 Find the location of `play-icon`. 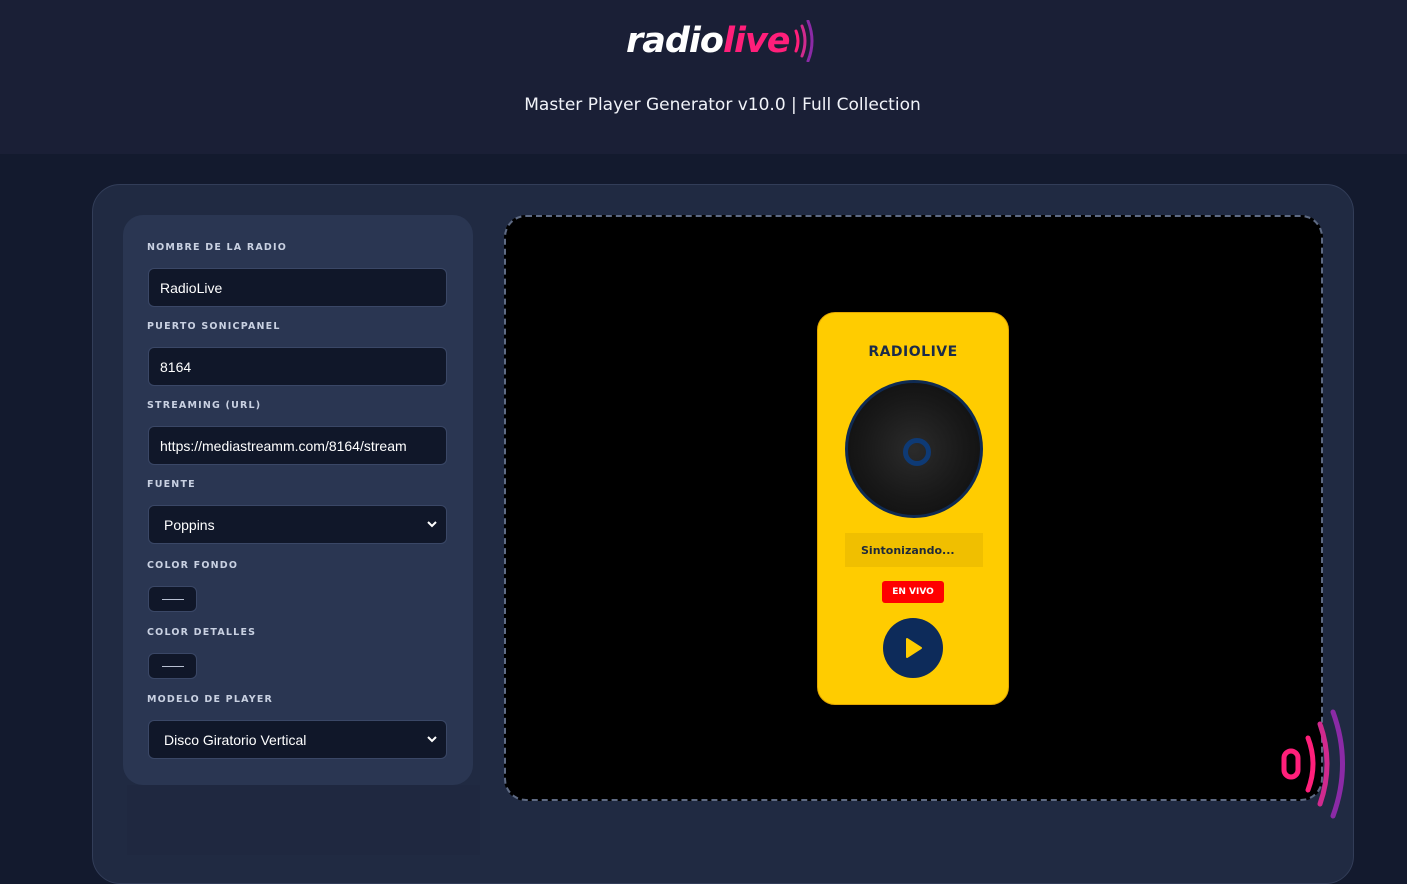

play-icon is located at coordinates (914, 648).